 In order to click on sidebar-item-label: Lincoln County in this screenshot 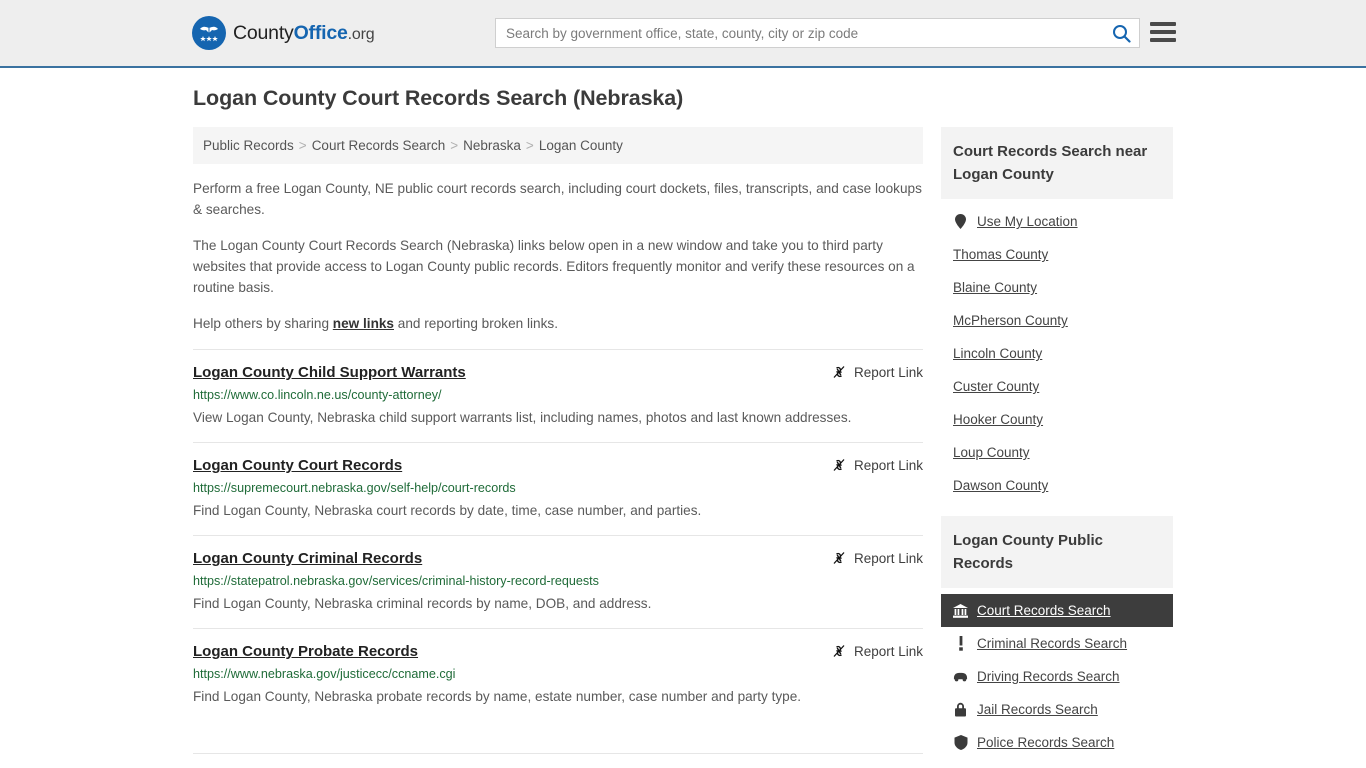, I will do `click(998, 353)`.